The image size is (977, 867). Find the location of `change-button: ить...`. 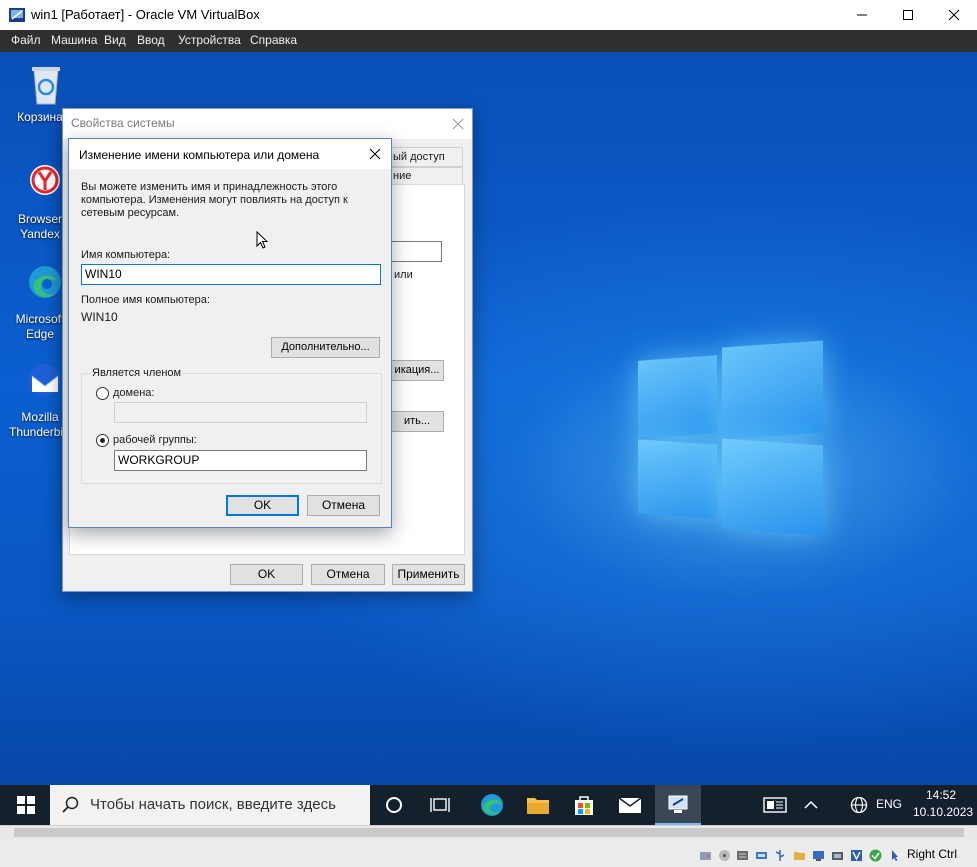

change-button: ить... is located at coordinates (417, 421).